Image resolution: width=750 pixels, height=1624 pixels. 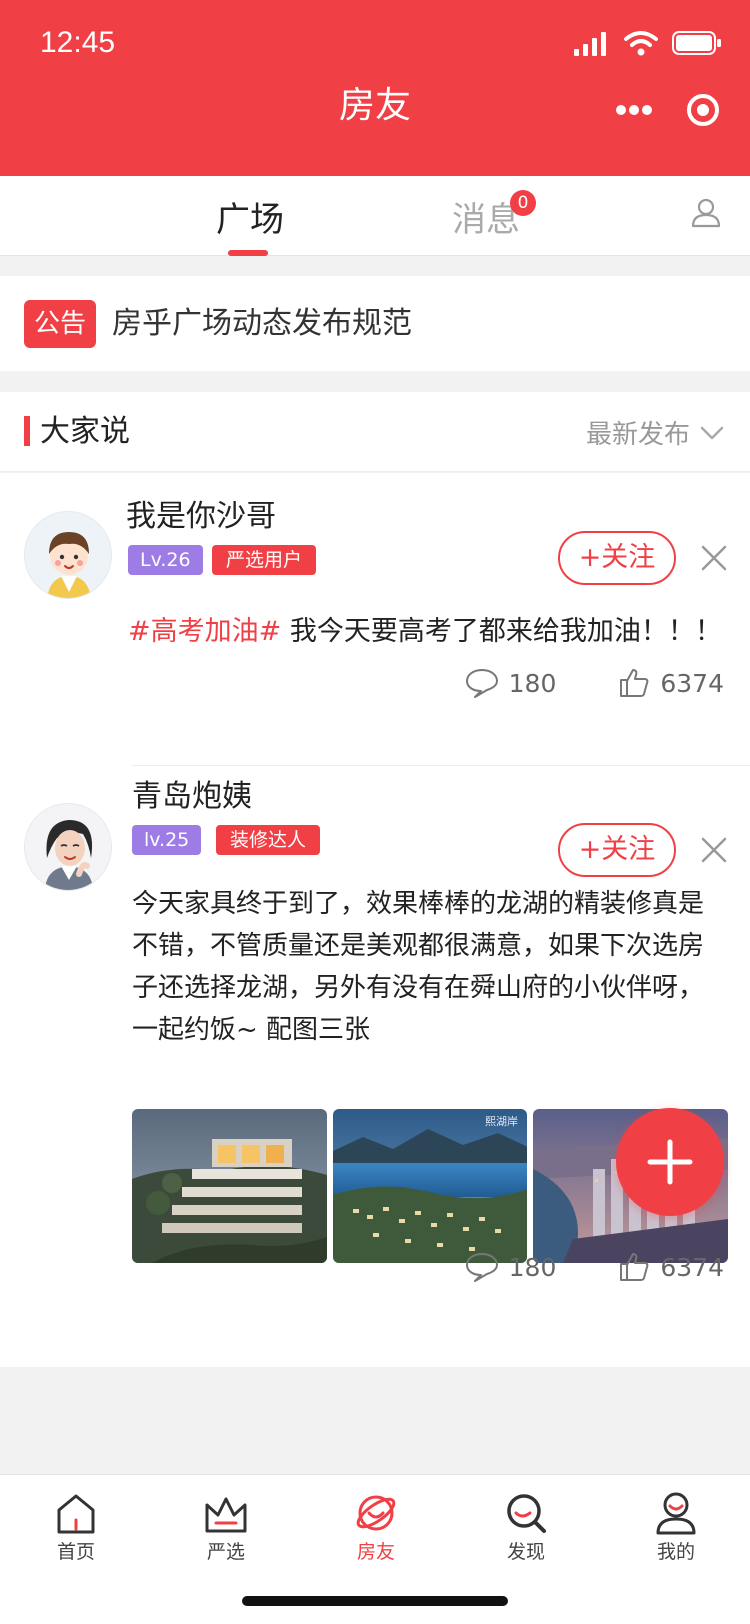 I want to click on tabbar-label: 发现, so click(x=525, y=1552).